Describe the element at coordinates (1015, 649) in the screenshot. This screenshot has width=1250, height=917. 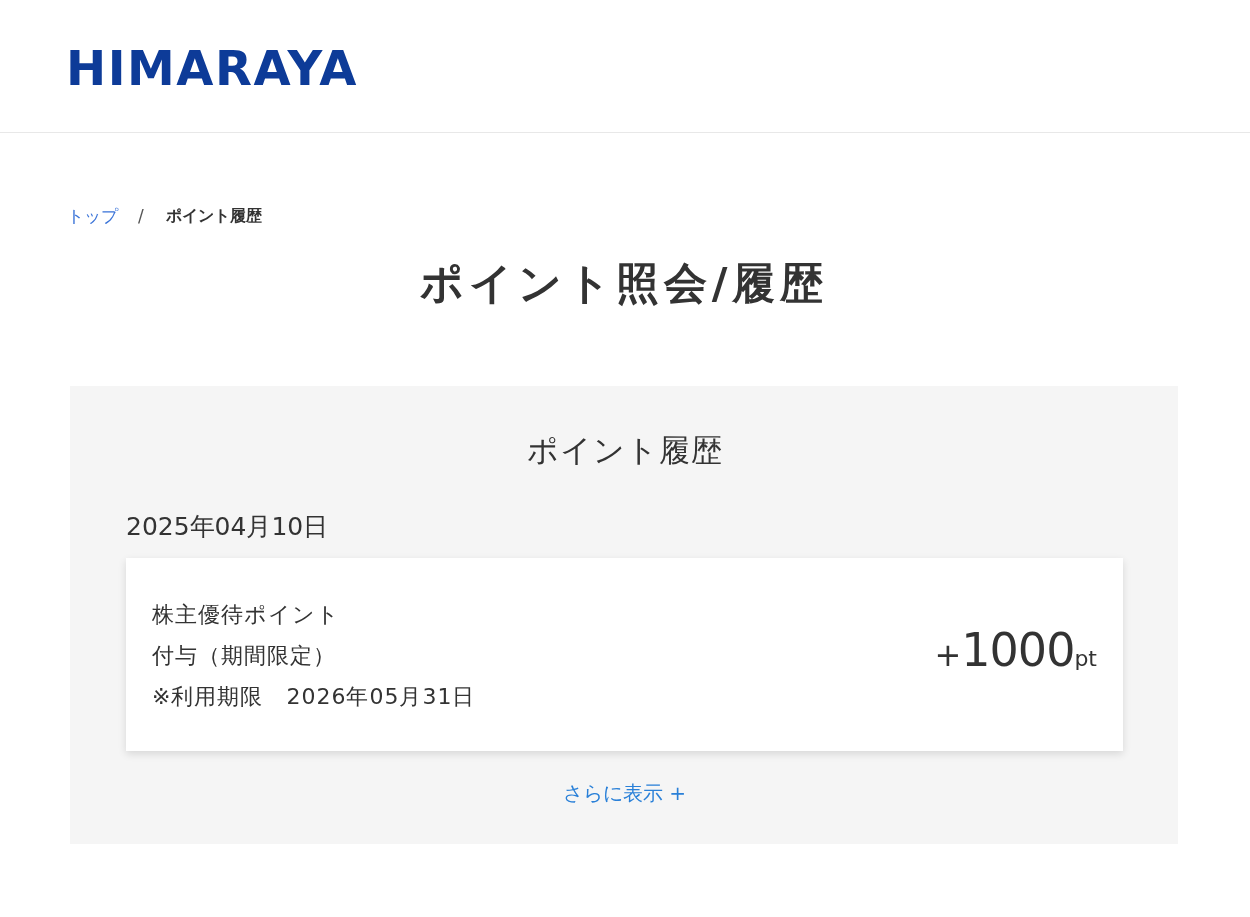
I see `points-amount: +1000pt` at that location.